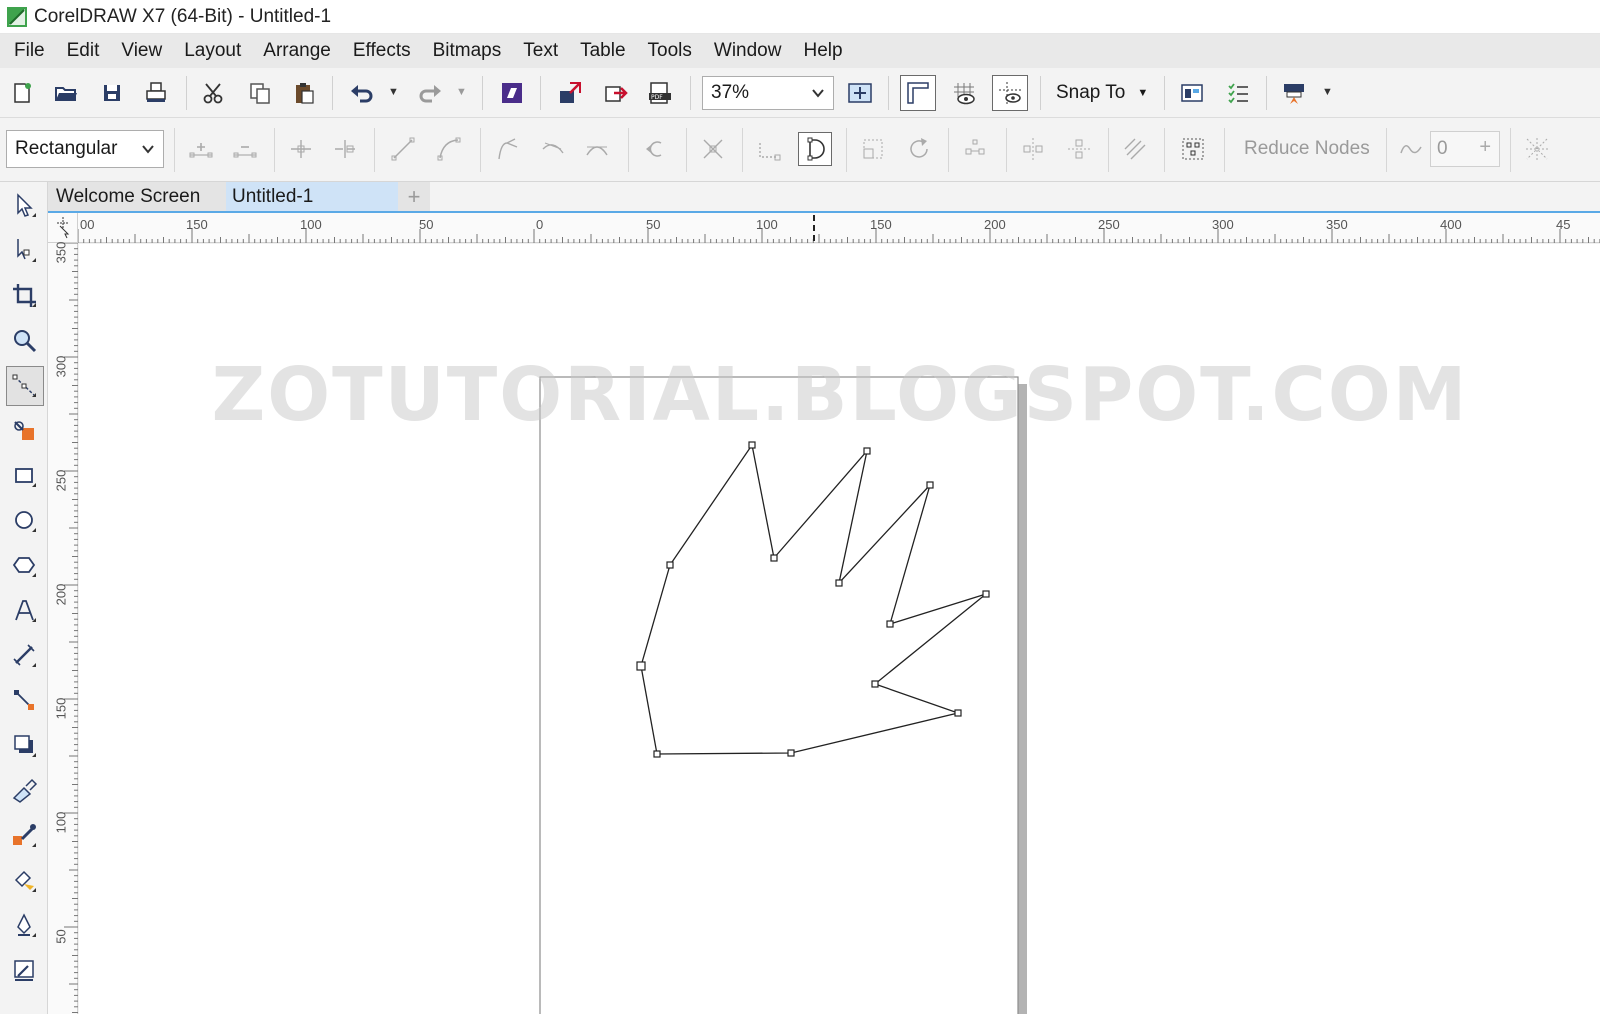  I want to click on publish-pdf-button: PDF, so click(660, 93).